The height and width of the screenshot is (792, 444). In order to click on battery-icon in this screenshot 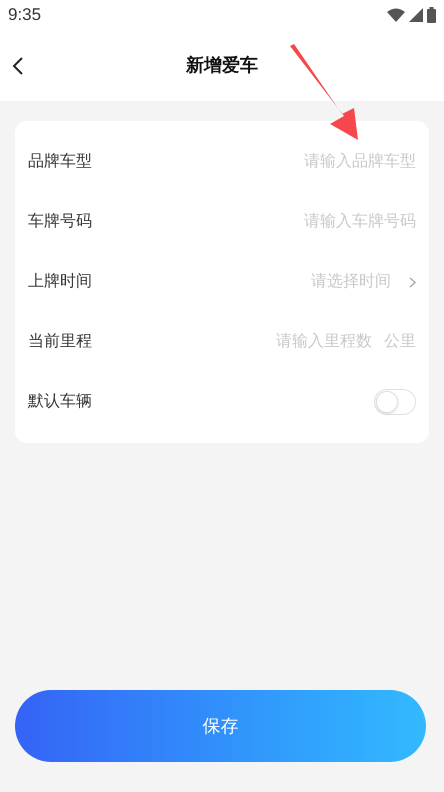, I will do `click(431, 15)`.